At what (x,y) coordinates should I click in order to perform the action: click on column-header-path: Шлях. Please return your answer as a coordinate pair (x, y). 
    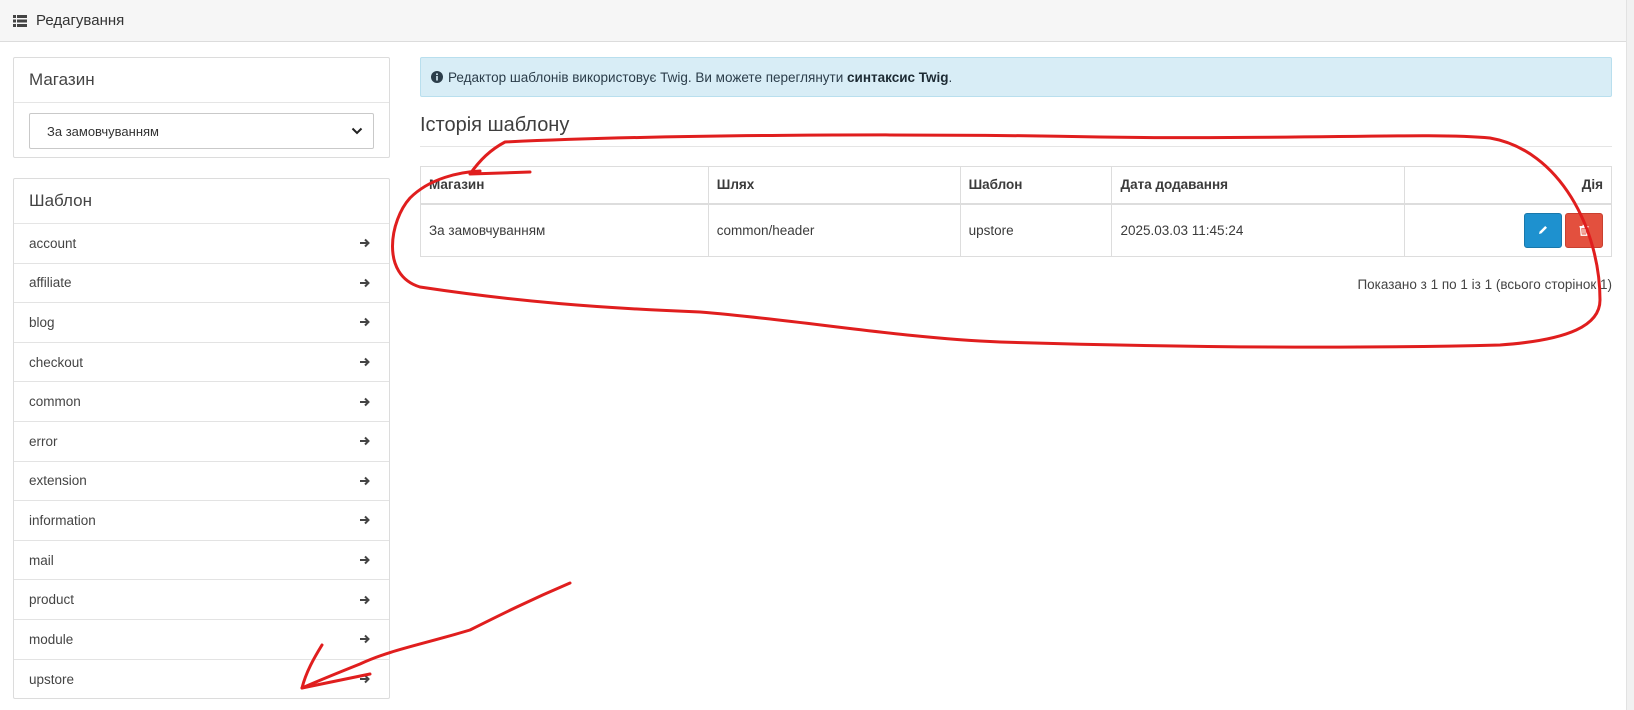
    Looking at the image, I should click on (834, 185).